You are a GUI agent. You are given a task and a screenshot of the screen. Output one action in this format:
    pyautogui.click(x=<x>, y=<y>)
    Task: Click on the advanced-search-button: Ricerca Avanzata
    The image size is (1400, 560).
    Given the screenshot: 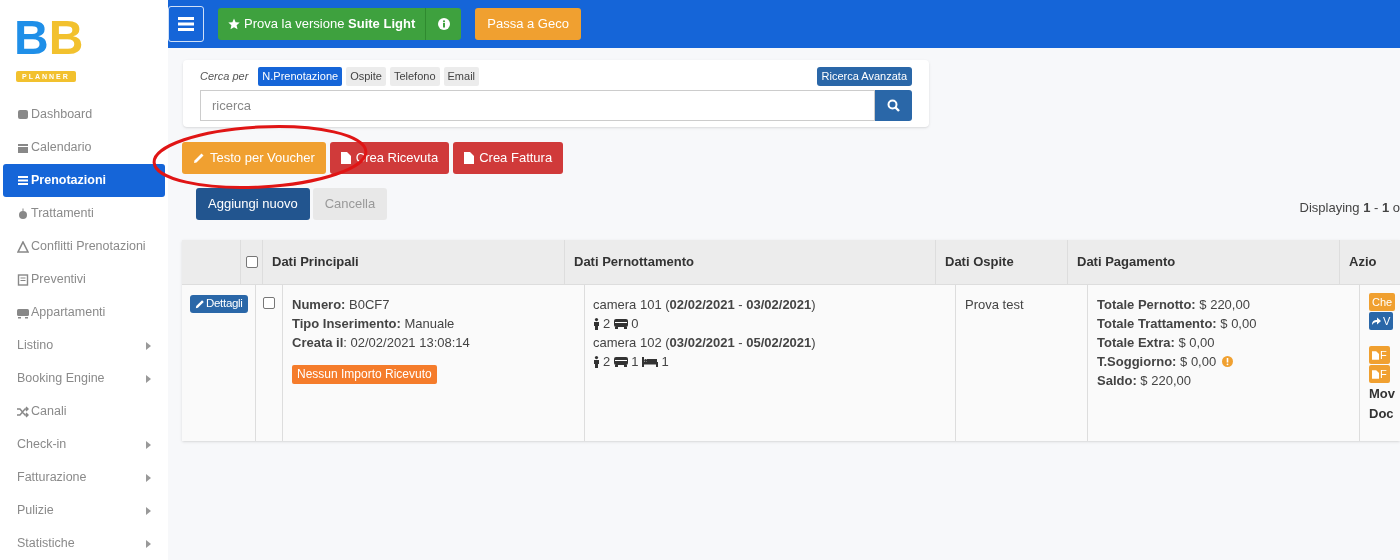 What is the action you would take?
    pyautogui.click(x=864, y=76)
    